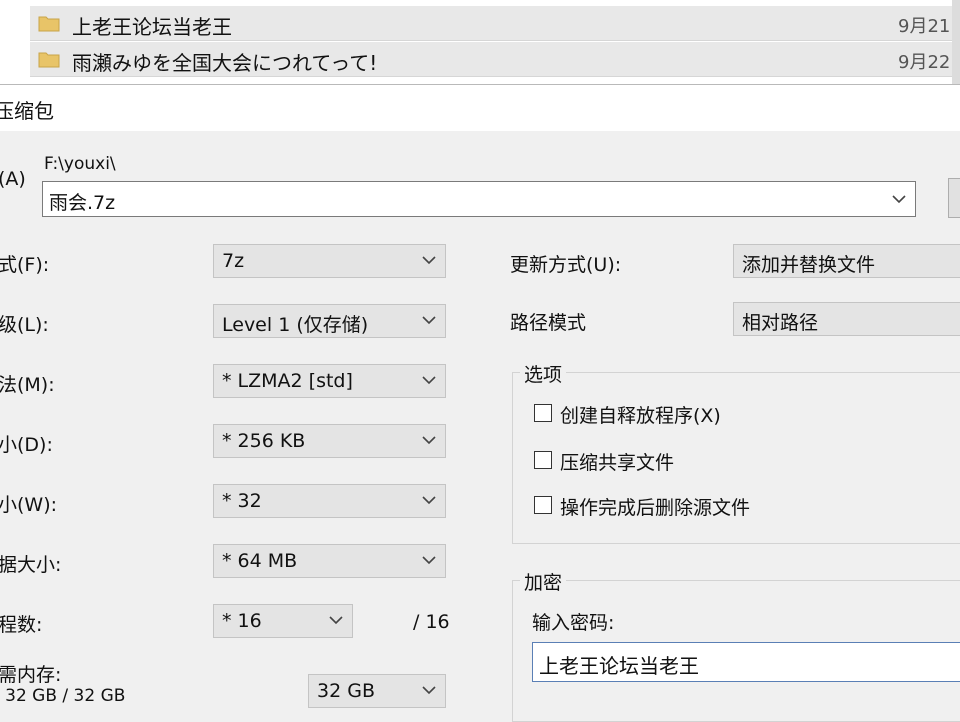 This screenshot has height=722, width=960. Describe the element at coordinates (543, 460) in the screenshot. I see `shared-files-checkbox` at that location.